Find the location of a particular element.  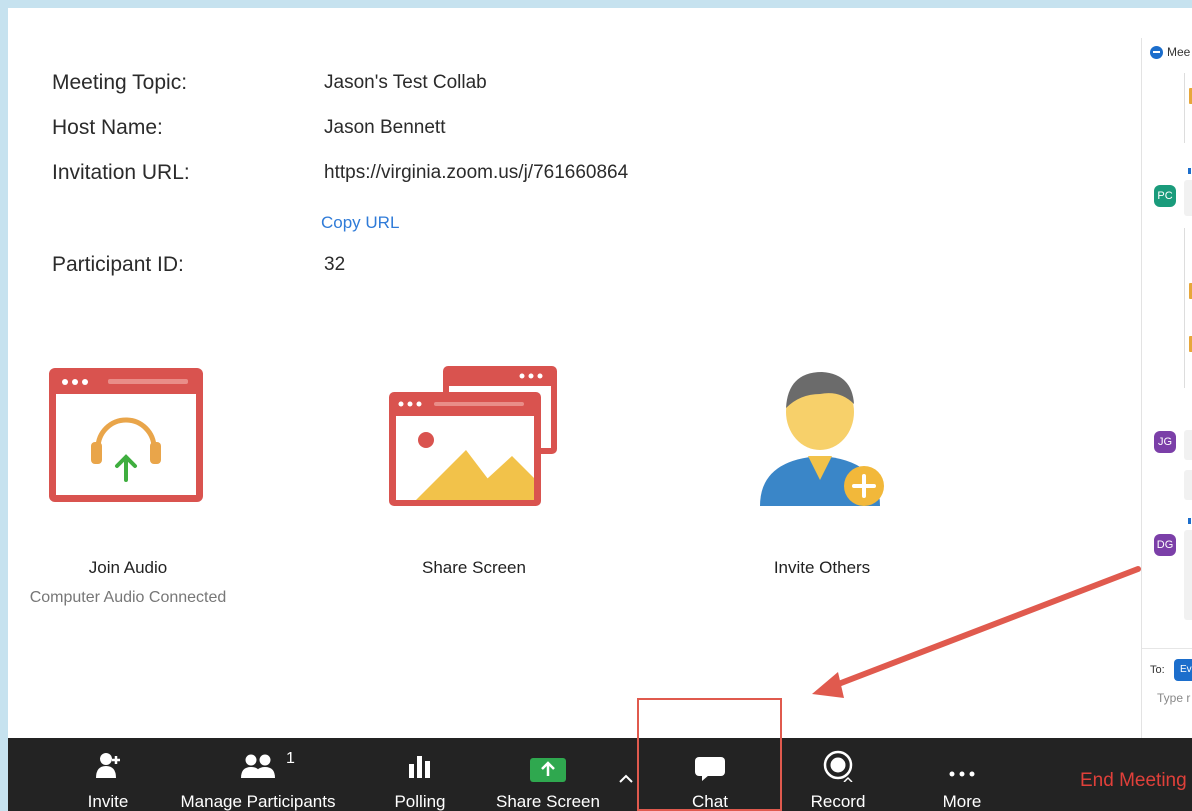

annotation-arrow is located at coordinates (976, 632).